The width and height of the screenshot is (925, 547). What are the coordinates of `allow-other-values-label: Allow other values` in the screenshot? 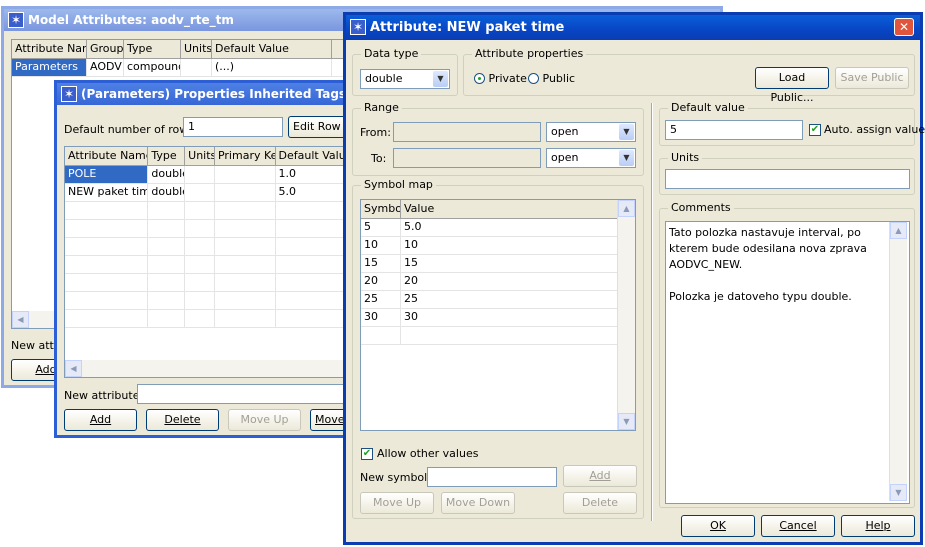 It's located at (427, 453).